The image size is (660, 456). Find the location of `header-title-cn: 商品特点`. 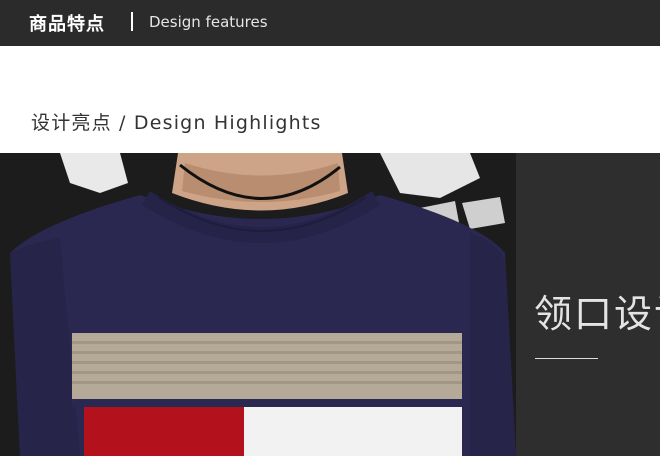

header-title-cn: 商品特点 is located at coordinates (67, 24).